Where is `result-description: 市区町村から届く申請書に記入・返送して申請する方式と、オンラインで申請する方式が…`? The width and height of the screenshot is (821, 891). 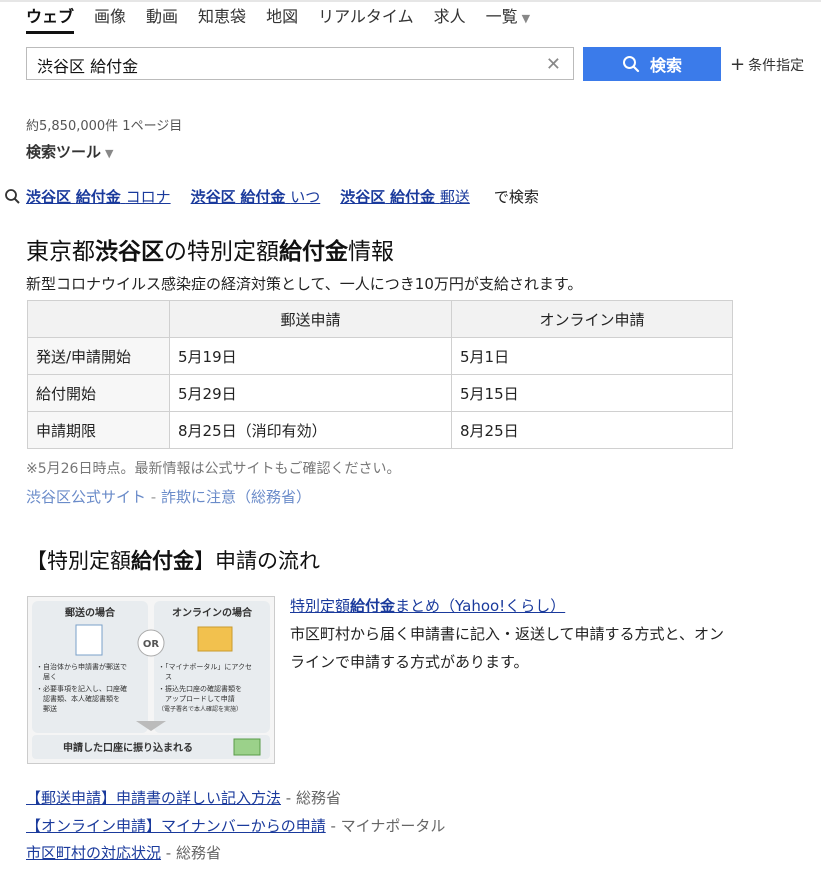
result-description: 市区町村から届く申請書に記入・返送して申請する方式と、オンラインで申請する方式が… is located at coordinates (507, 648).